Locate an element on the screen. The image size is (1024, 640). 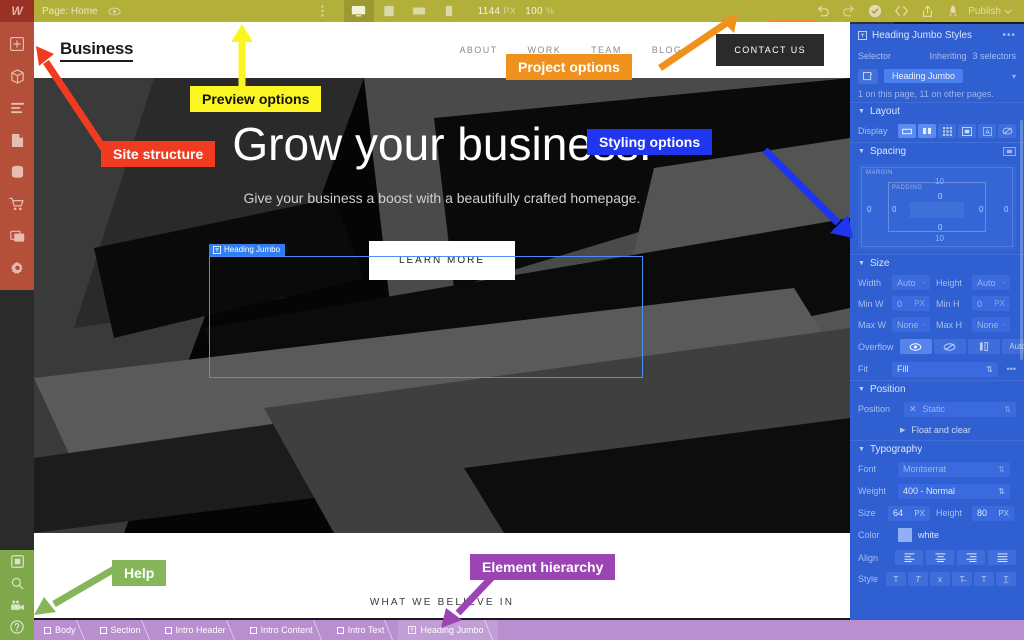
gear-icon is located at coordinates (17, 268).